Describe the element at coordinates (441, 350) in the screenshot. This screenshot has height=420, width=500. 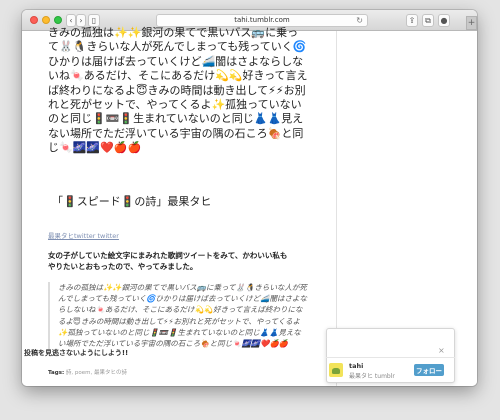
I see `close-icon: ×` at that location.